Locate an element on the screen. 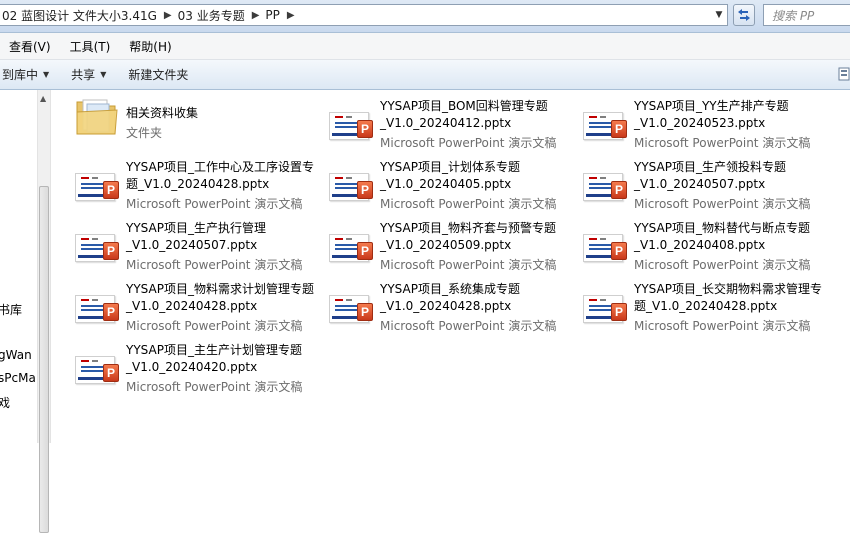 This screenshot has height=533, width=850. scroll-up-arrow-icon: ▲ is located at coordinates (43, 98).